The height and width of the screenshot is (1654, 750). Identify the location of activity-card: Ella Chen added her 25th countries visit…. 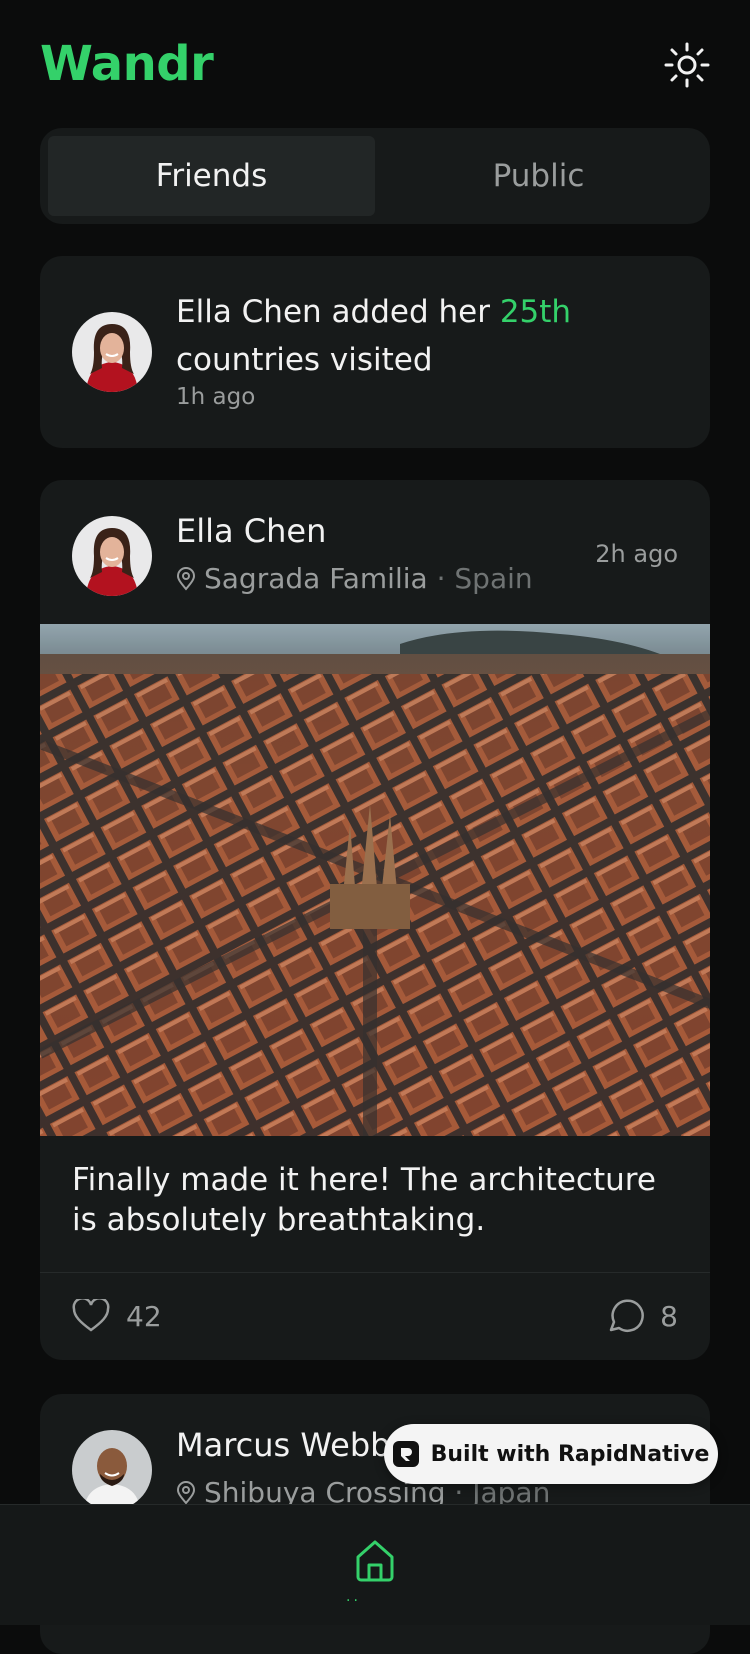
(375, 352).